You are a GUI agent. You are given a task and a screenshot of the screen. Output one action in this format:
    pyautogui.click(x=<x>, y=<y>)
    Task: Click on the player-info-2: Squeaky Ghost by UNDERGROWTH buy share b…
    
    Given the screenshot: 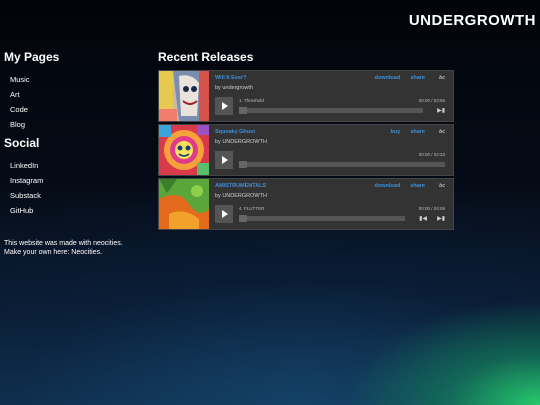 What is the action you would take?
    pyautogui.click(x=332, y=151)
    